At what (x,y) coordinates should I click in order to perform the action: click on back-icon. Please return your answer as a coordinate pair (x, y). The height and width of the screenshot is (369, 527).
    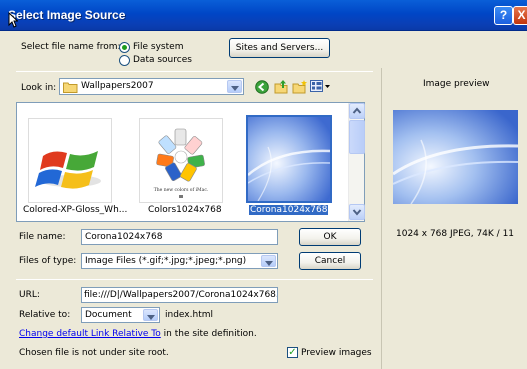
    Looking at the image, I should click on (262, 87).